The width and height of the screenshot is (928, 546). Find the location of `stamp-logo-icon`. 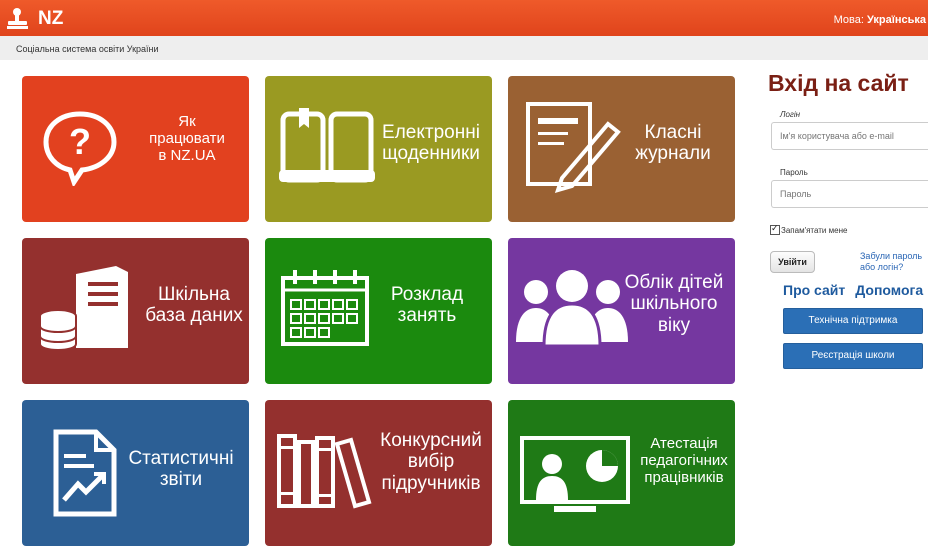

stamp-logo-icon is located at coordinates (17, 18).